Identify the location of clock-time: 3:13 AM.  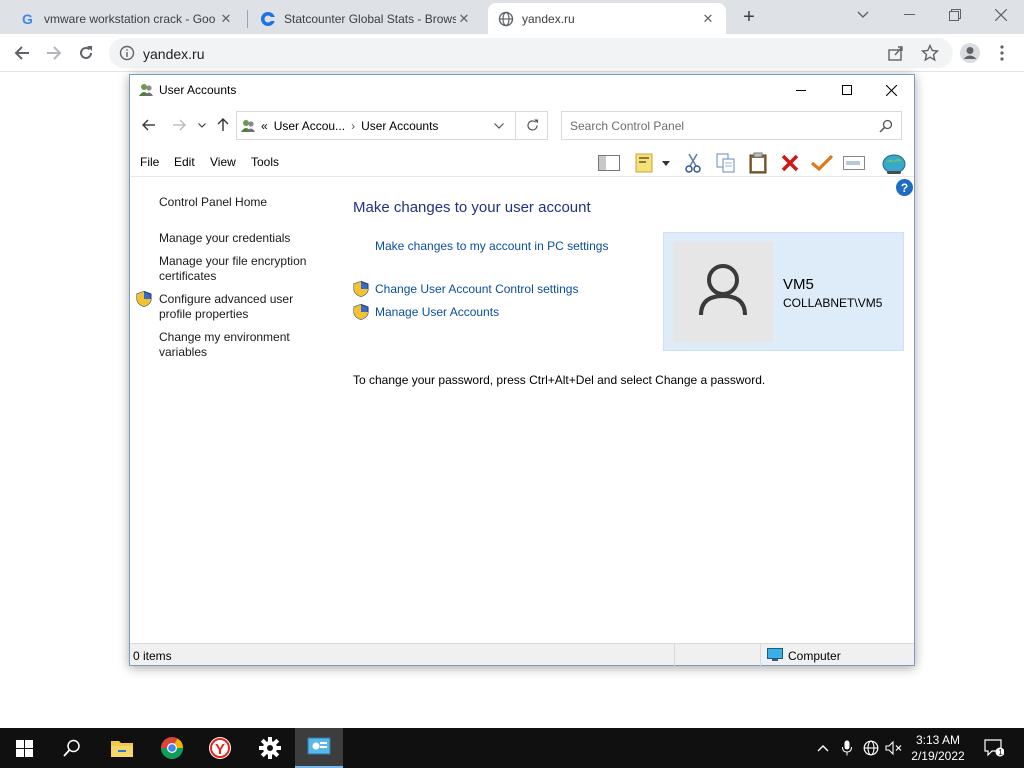
(938, 740).